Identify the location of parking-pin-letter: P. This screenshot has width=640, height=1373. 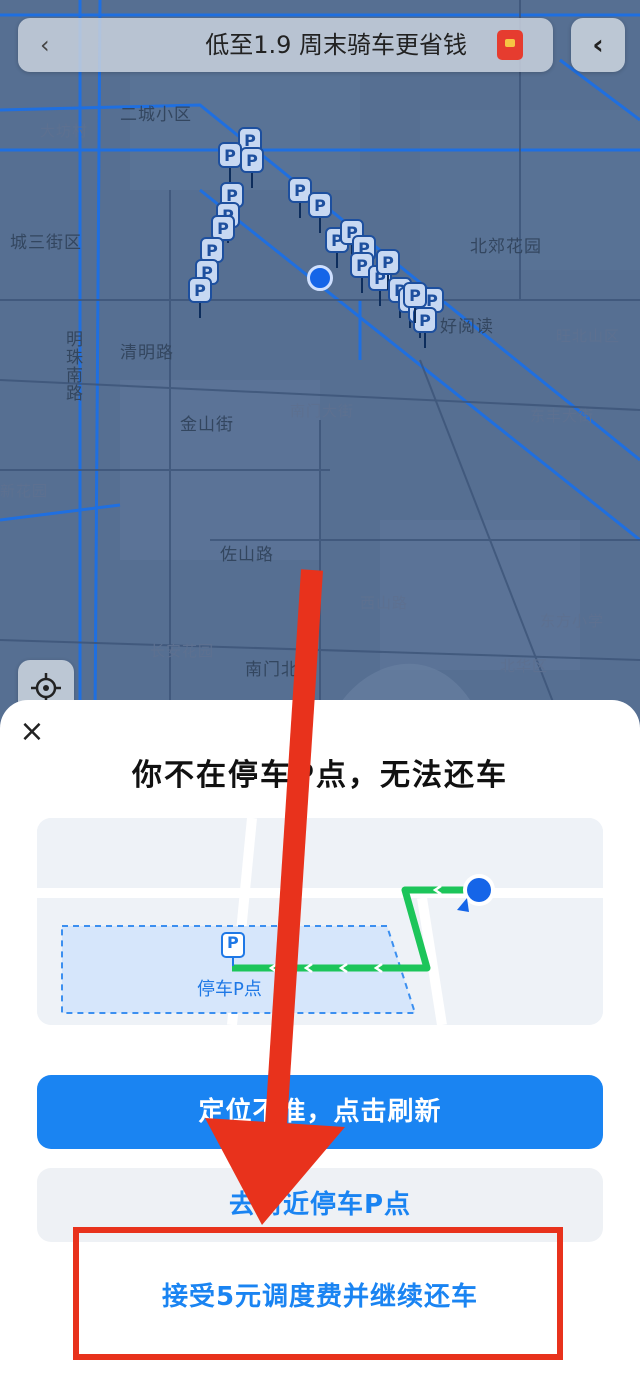
(233, 942).